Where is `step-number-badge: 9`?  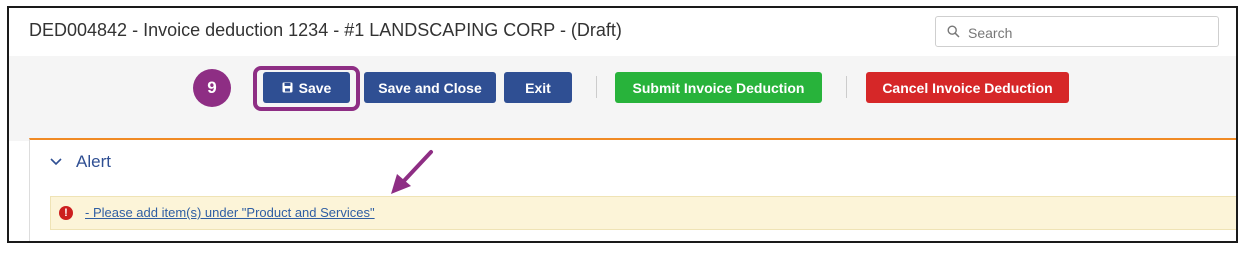
step-number-badge: 9 is located at coordinates (212, 88).